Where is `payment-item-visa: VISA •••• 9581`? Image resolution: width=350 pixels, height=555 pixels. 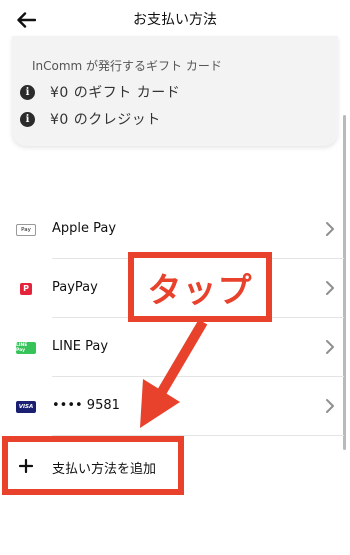
payment-item-visa: VISA •••• 9581 is located at coordinates (172, 407).